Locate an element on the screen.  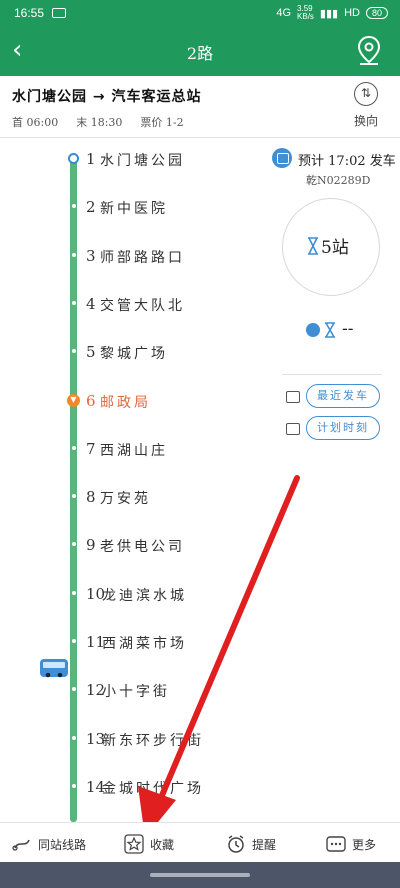
stop-number: 7 is located at coordinates (91, 448).